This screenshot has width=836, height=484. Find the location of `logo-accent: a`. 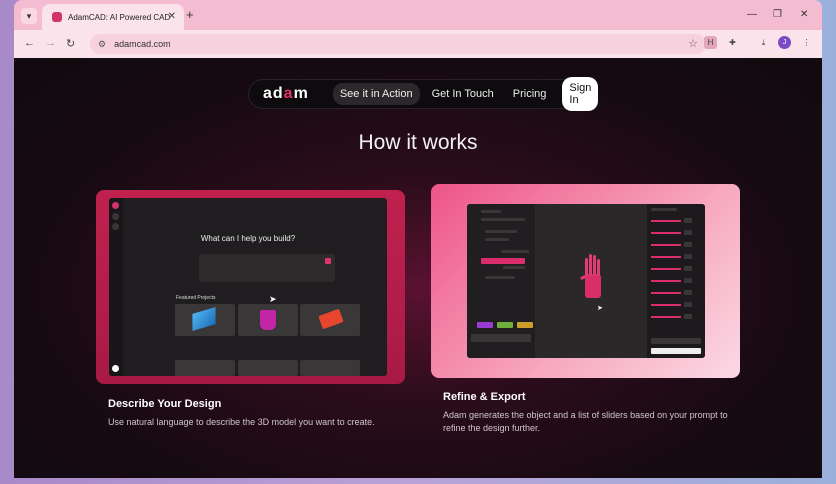

logo-accent: a is located at coordinates (288, 93).